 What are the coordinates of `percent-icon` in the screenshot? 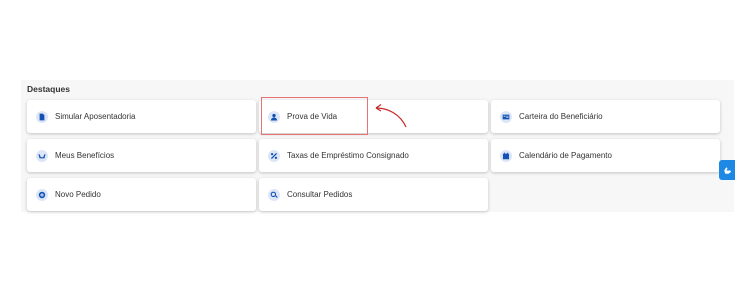 It's located at (274, 155).